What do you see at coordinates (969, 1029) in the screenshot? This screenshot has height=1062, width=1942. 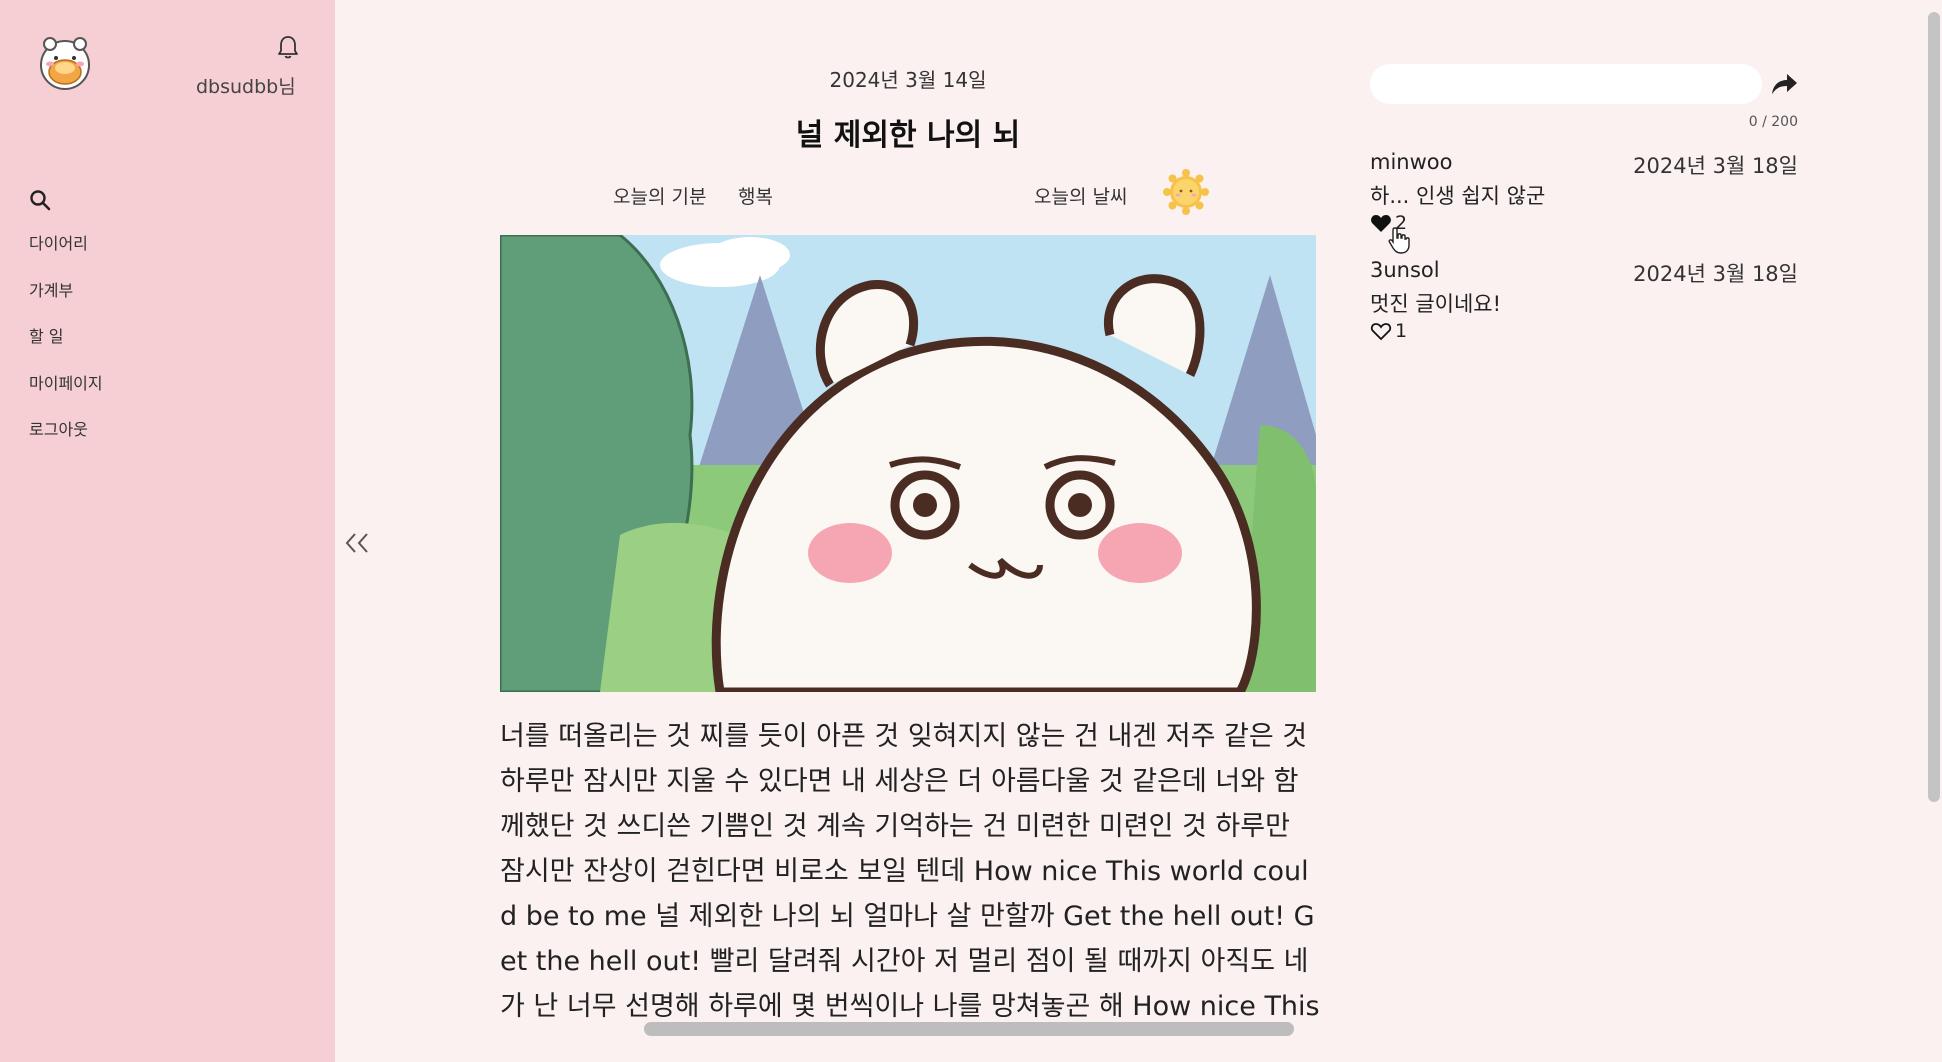 I see `horizontal-scrollbar` at bounding box center [969, 1029].